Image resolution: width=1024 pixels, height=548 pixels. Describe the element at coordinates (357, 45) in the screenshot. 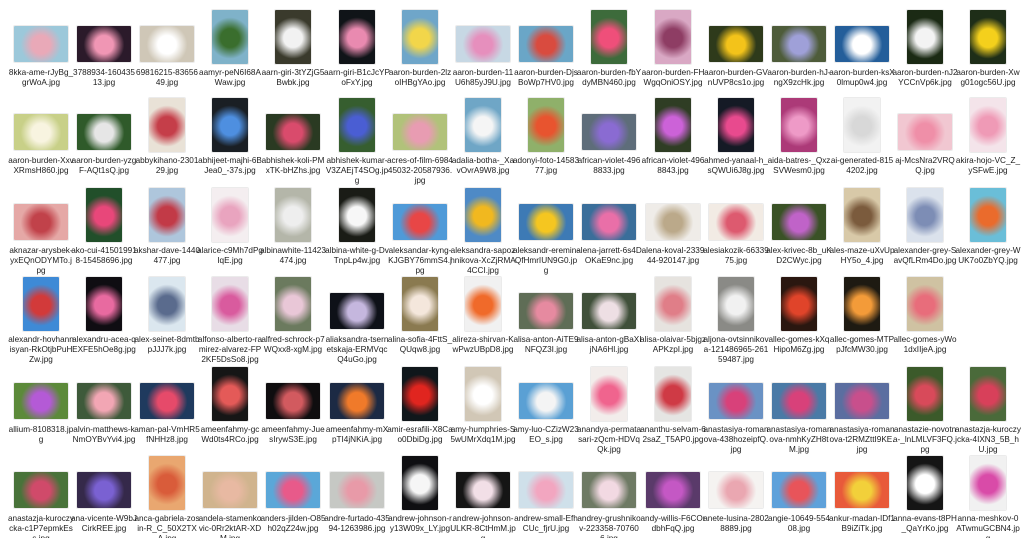

I see `file-item: aarn-giri-B1cJcYPoFxY.jpg` at that location.